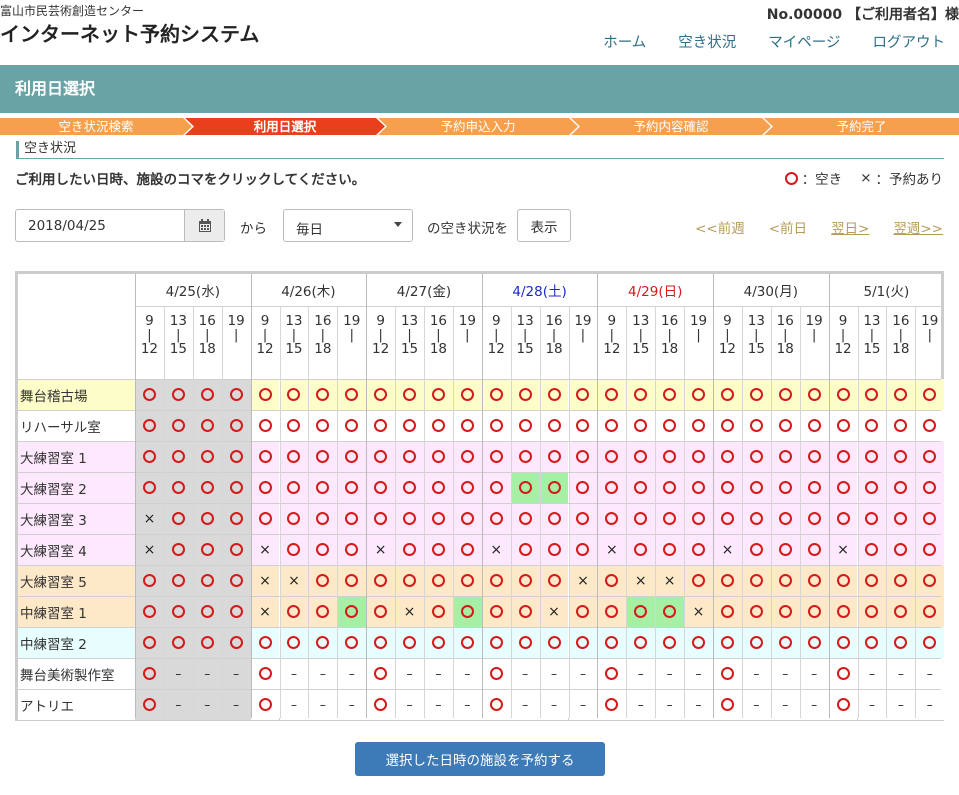 Image resolution: width=959 pixels, height=795 pixels. Describe the element at coordinates (120, 225) in the screenshot. I see `date-input: 2018/04/25` at that location.